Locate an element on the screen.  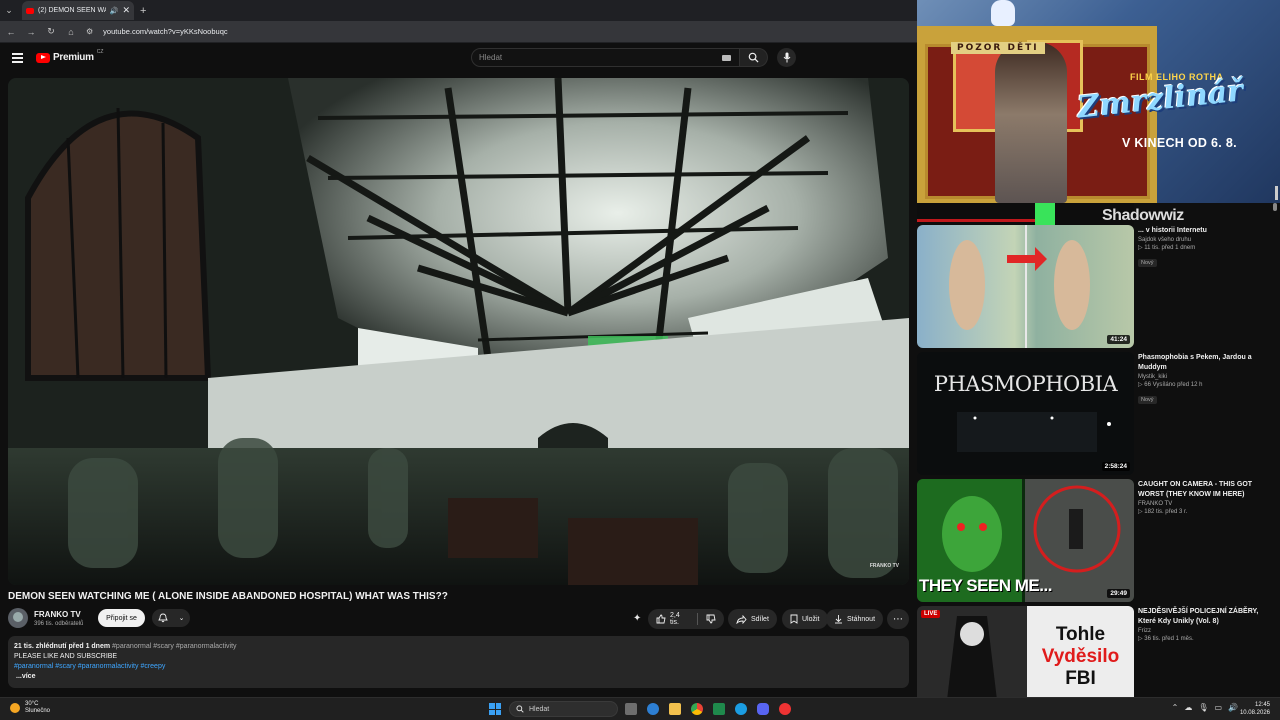
share-button: Sdílet is located at coordinates (752, 619).